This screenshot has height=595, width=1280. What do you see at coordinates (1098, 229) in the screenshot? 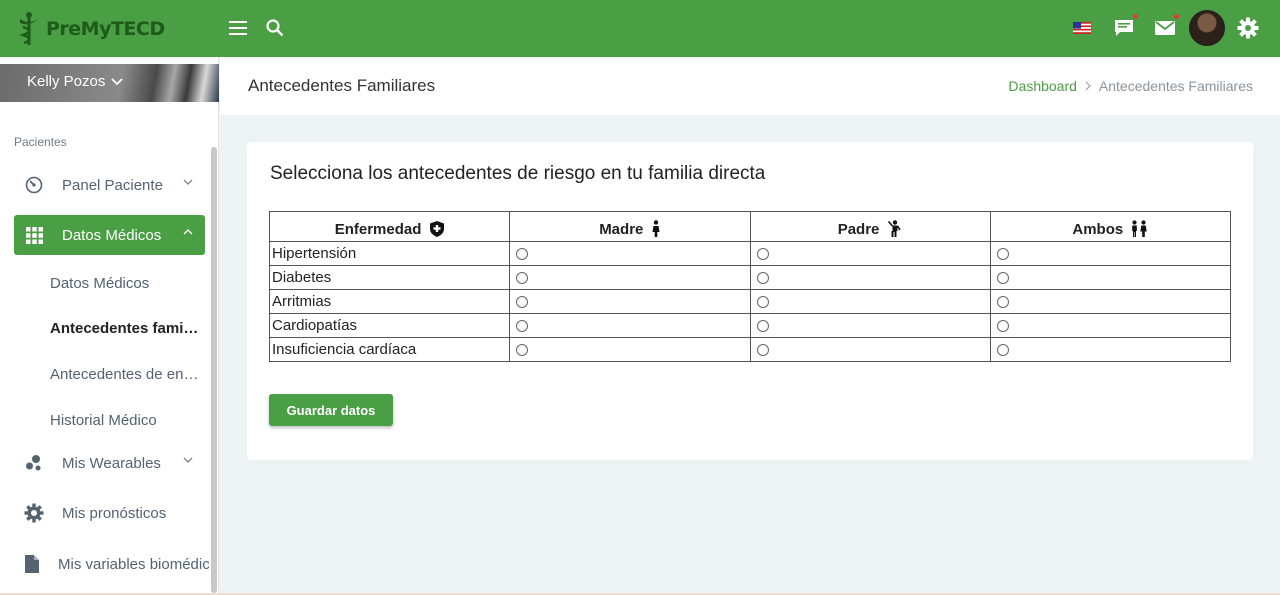
I see `column-label: Ambos` at bounding box center [1098, 229].